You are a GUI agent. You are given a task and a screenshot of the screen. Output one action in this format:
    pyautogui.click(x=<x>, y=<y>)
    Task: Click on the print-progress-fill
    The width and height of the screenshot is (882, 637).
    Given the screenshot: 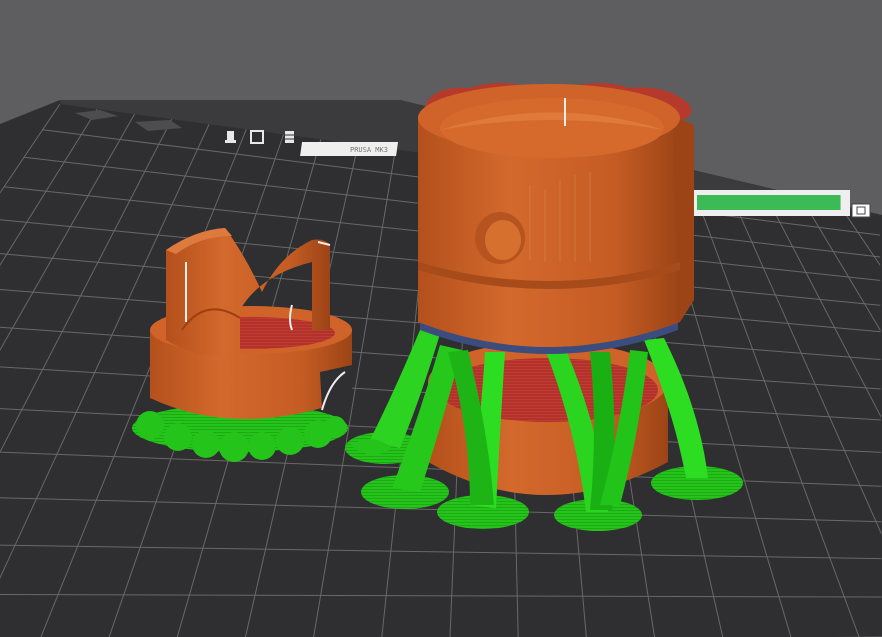 What is the action you would take?
    pyautogui.click(x=769, y=202)
    